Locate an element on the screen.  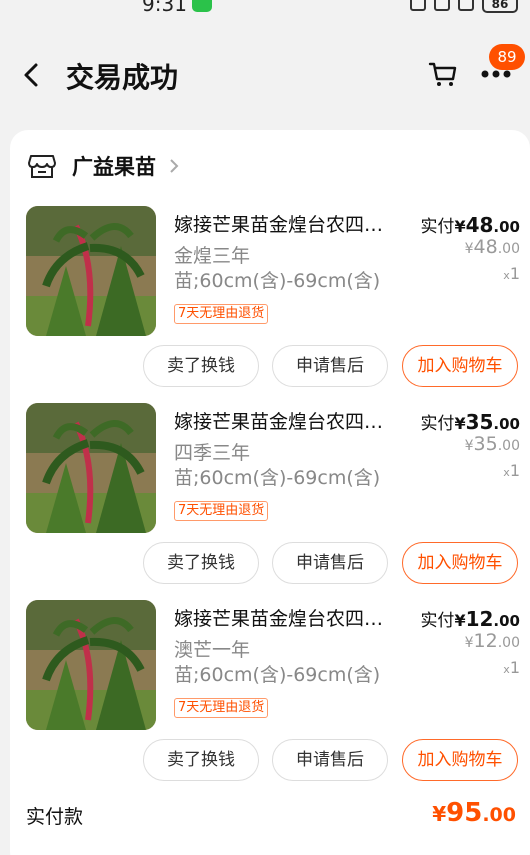
price-original: ¥48.00 is located at coordinates (492, 247).